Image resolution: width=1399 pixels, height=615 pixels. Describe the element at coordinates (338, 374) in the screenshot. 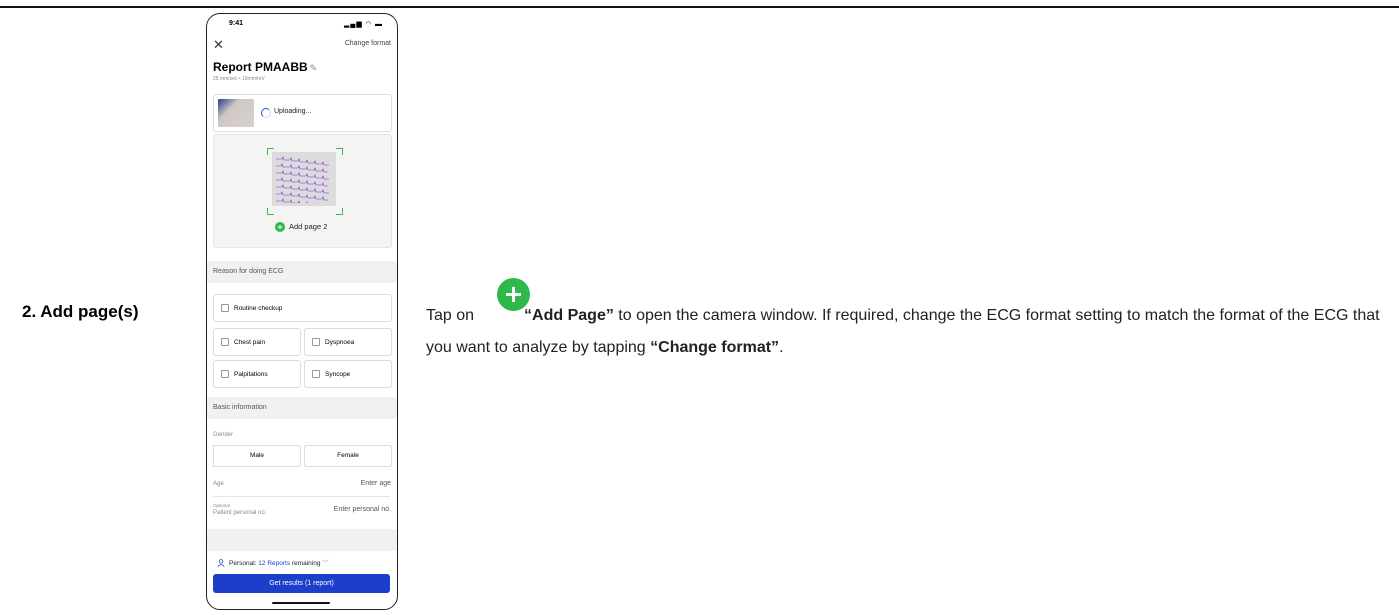

I see `checkbox-label: Syncope` at that location.